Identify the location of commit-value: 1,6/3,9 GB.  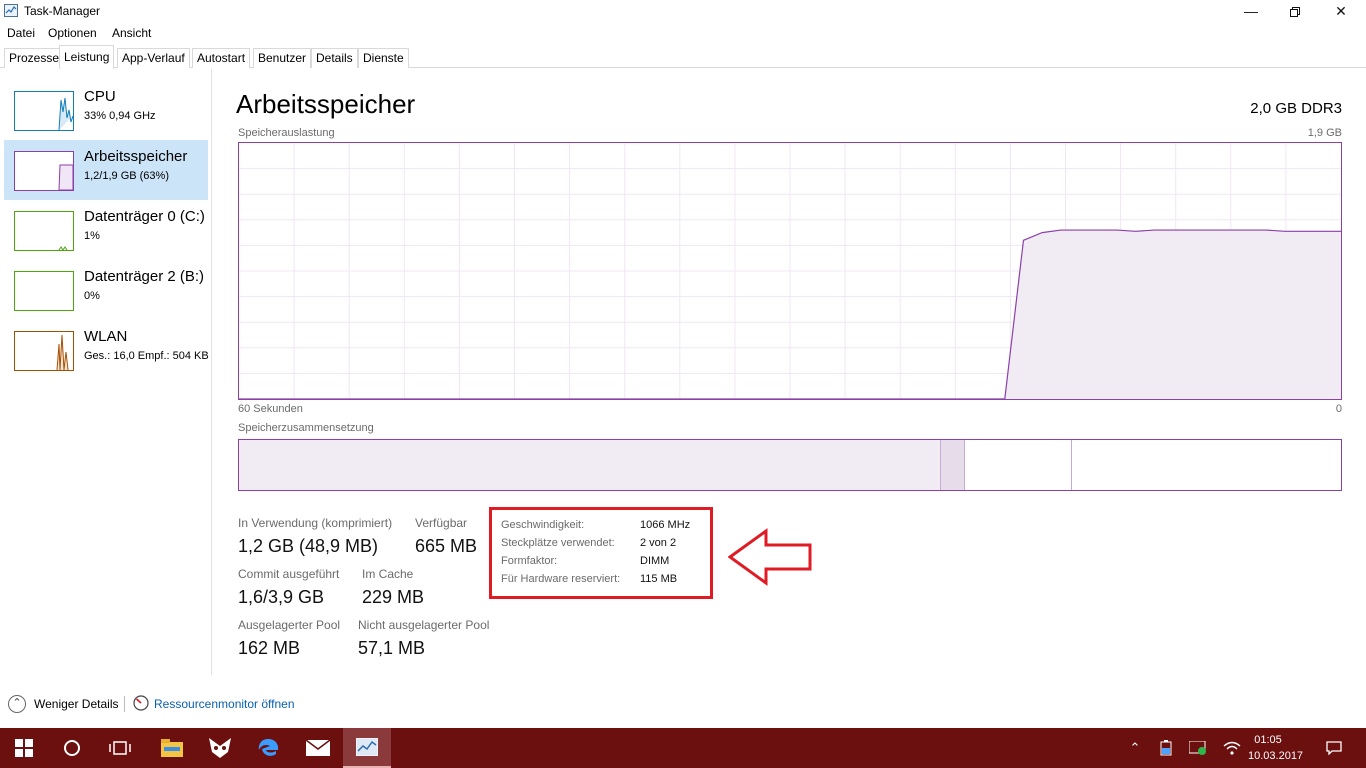
(281, 597).